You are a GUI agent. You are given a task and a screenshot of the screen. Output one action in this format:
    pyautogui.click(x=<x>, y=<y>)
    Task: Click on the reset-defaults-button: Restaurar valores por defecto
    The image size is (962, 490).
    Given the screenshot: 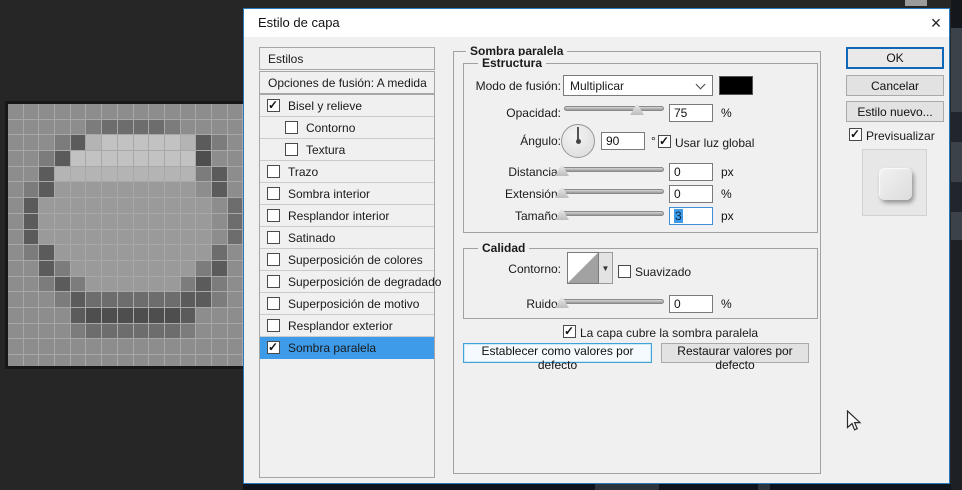 What is the action you would take?
    pyautogui.click(x=735, y=357)
    